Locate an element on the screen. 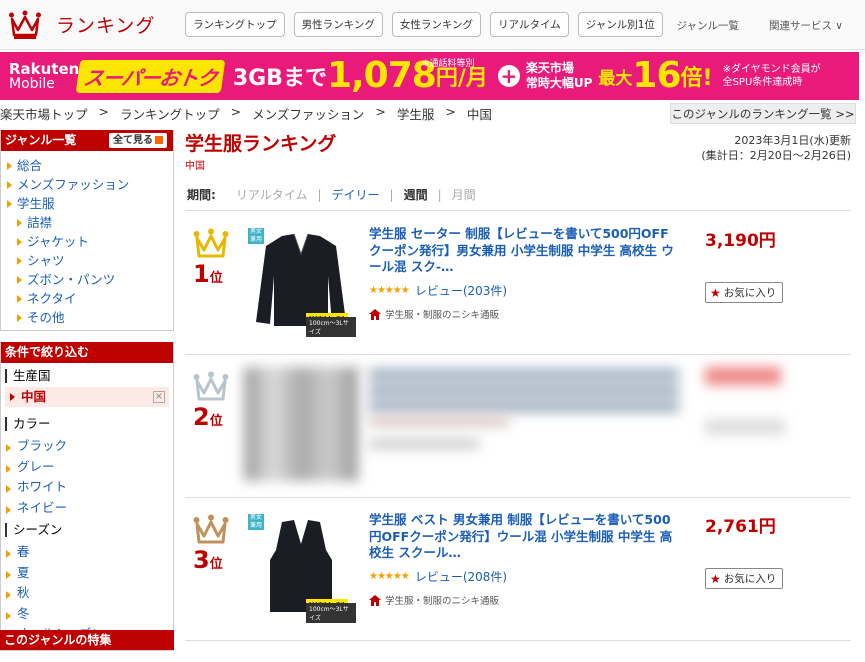  season-winter: 冬 is located at coordinates (15, 613).